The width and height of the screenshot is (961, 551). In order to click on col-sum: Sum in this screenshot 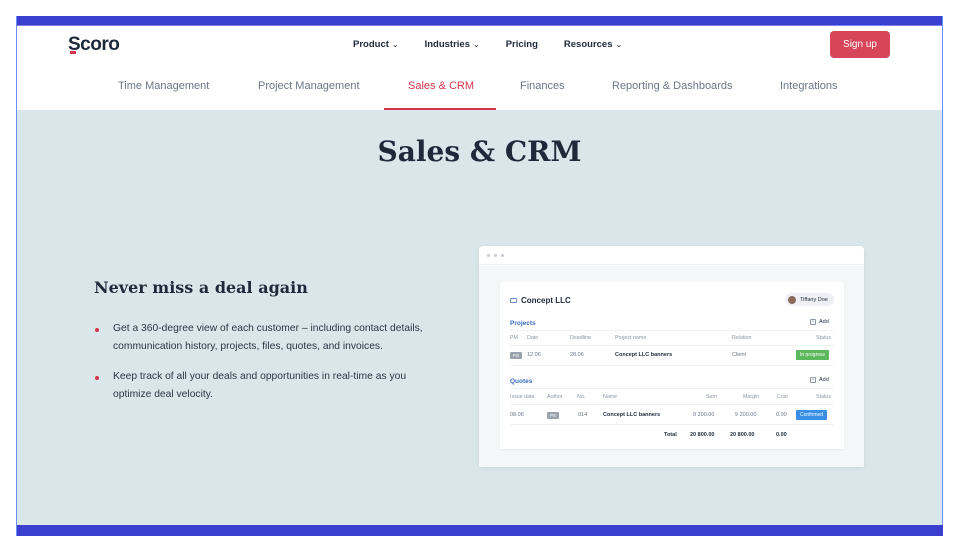, I will do `click(711, 397)`.